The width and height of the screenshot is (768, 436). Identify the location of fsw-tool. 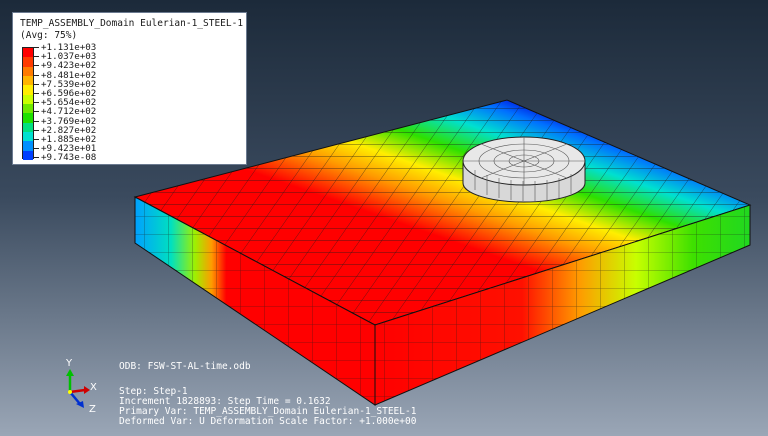
(524, 169).